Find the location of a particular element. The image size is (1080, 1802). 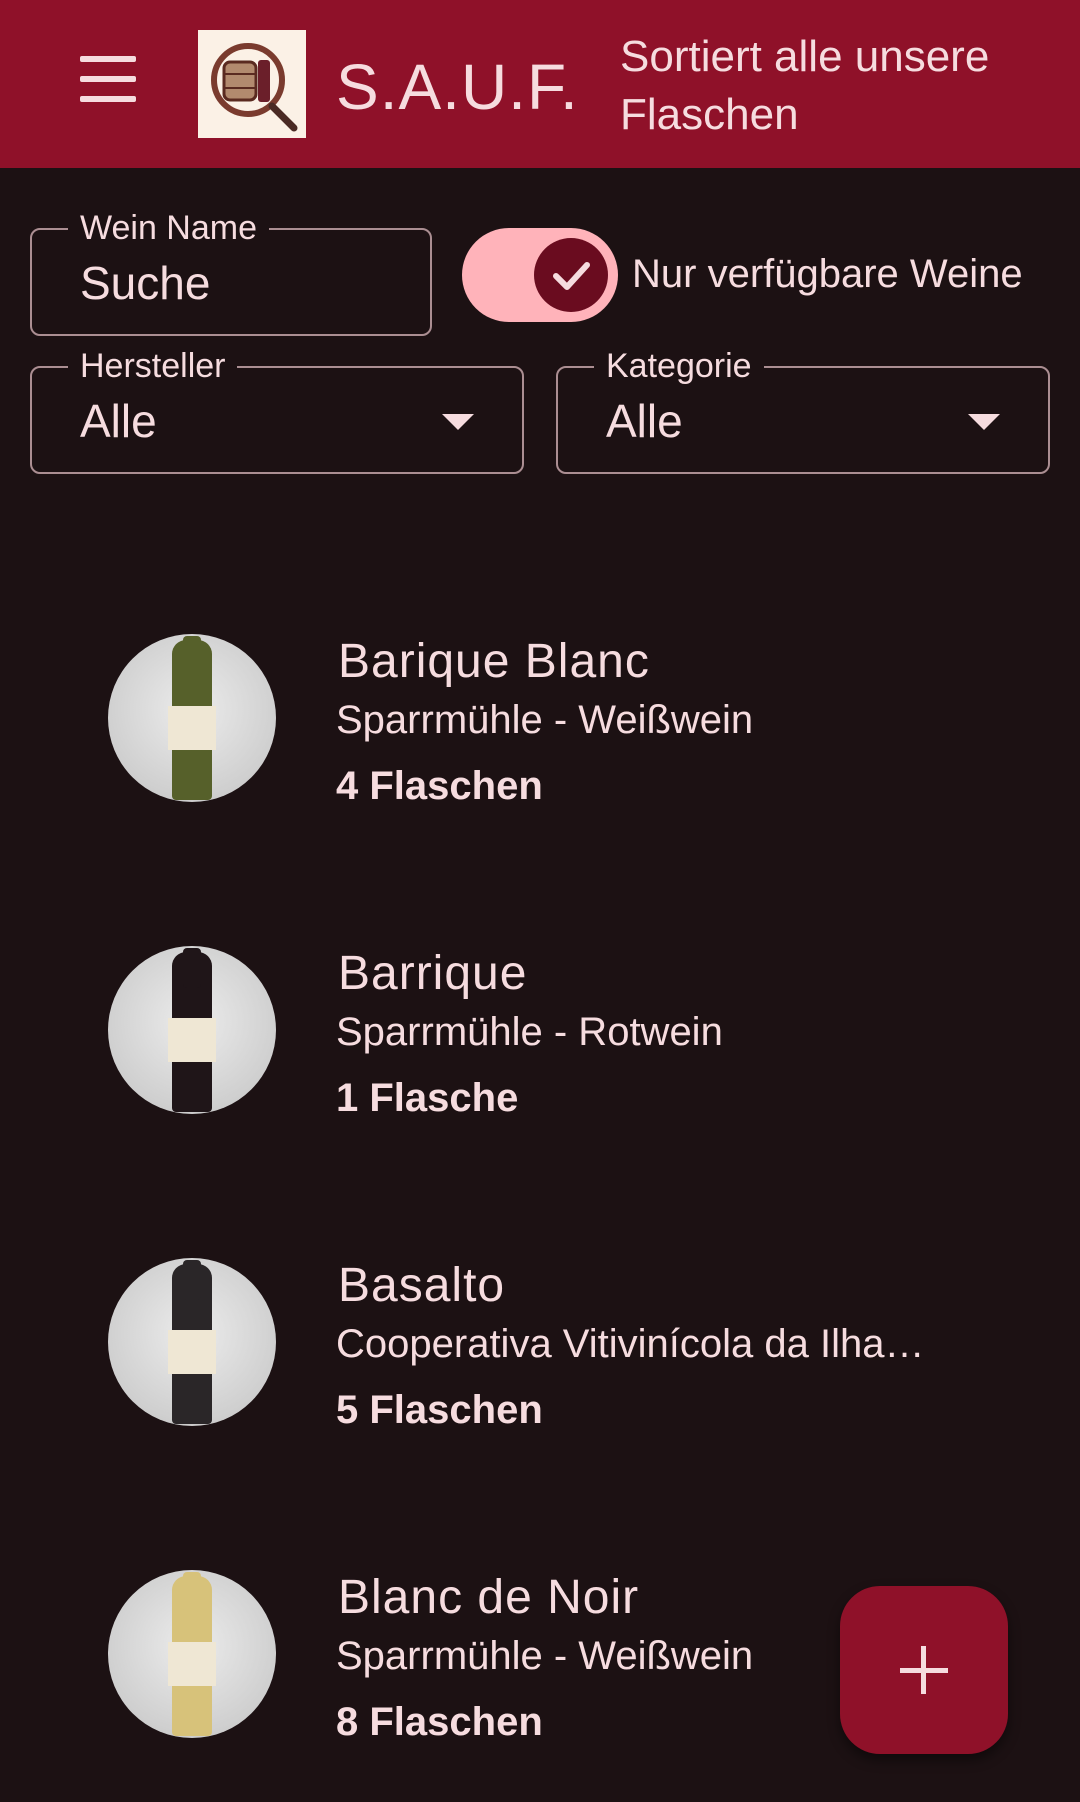

wine-bottle-count: 1 Flasche is located at coordinates (427, 1098).